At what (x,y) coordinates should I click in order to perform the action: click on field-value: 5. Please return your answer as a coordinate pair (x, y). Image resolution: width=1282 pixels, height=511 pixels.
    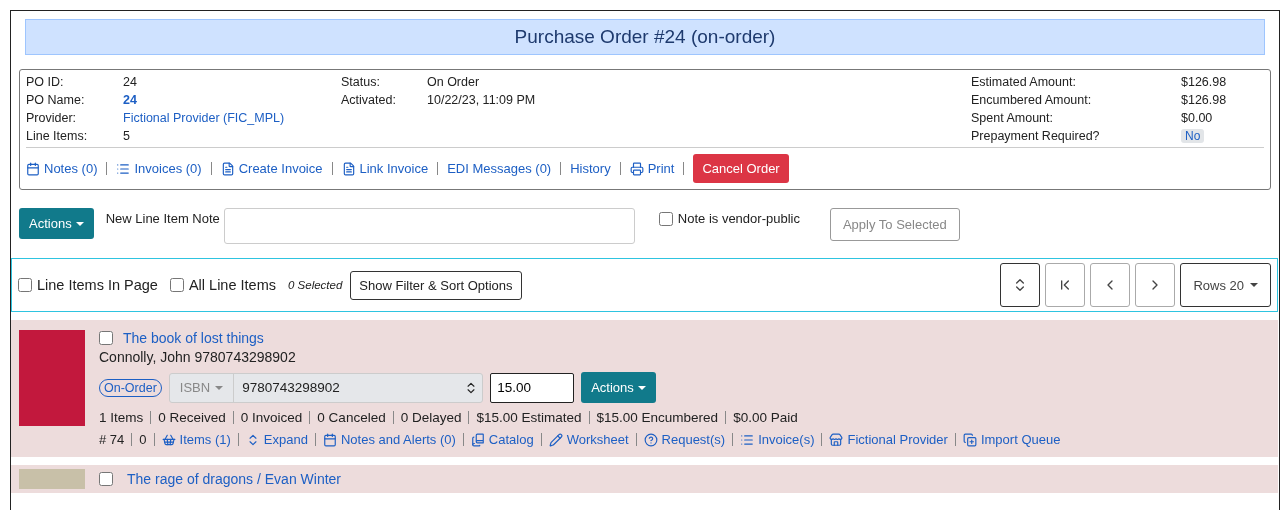
    Looking at the image, I should click on (126, 136).